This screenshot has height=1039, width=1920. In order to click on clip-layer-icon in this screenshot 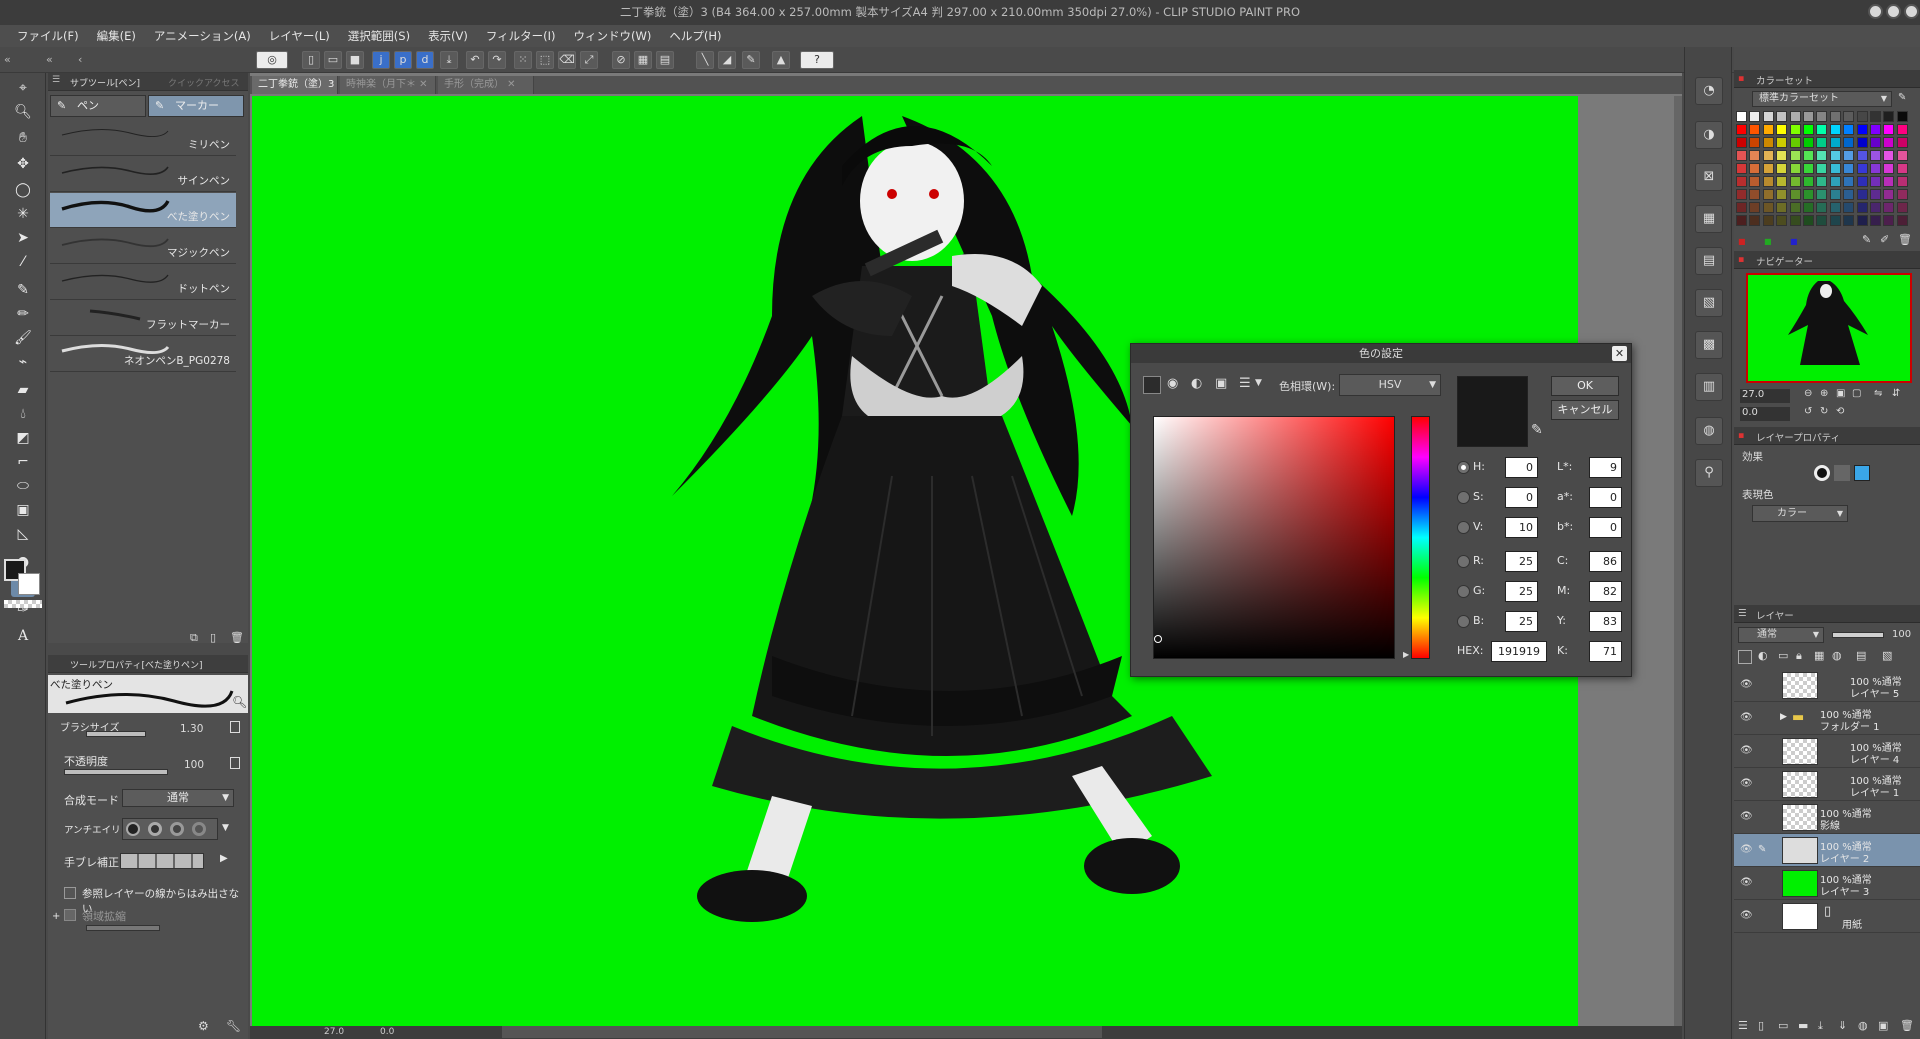, I will do `click(1745, 657)`.